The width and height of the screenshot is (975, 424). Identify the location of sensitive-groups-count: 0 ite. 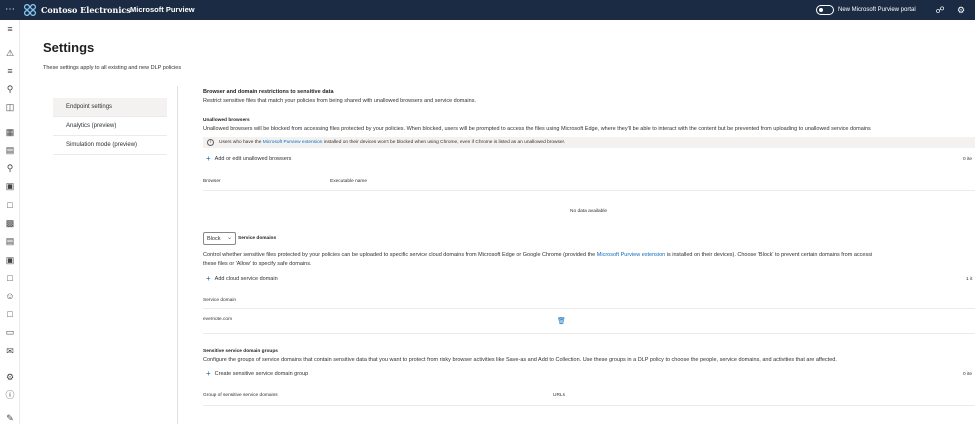
(968, 374).